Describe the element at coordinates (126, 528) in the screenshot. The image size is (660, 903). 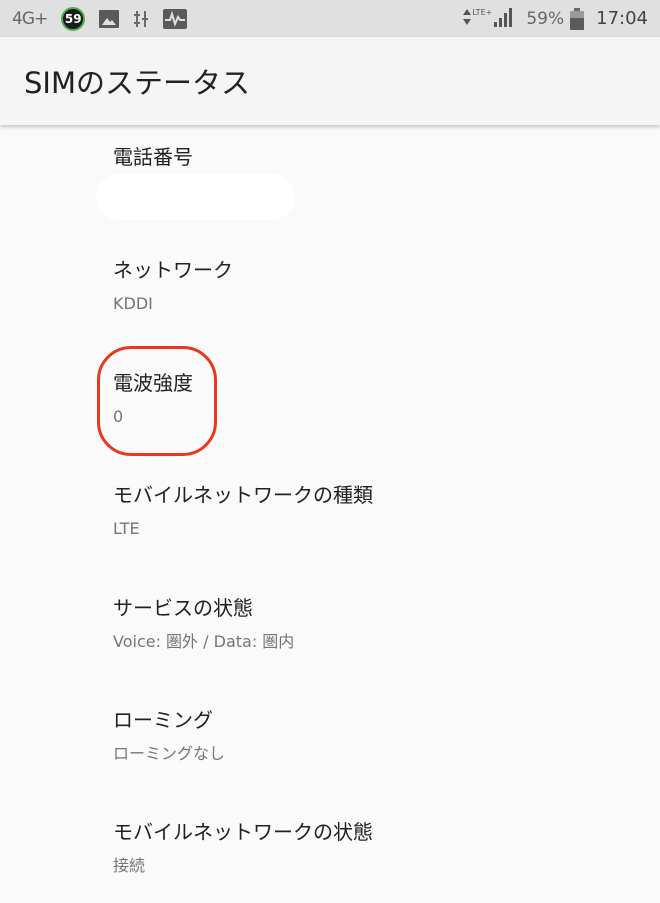
I see `pref-summary: LTE` at that location.